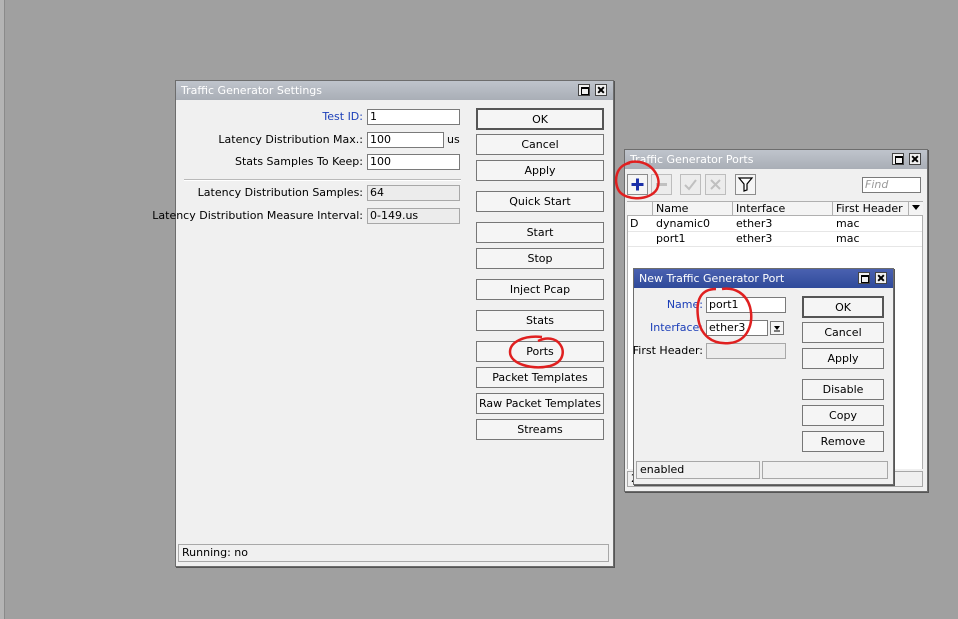  I want to click on latency-max-unit: us, so click(453, 139).